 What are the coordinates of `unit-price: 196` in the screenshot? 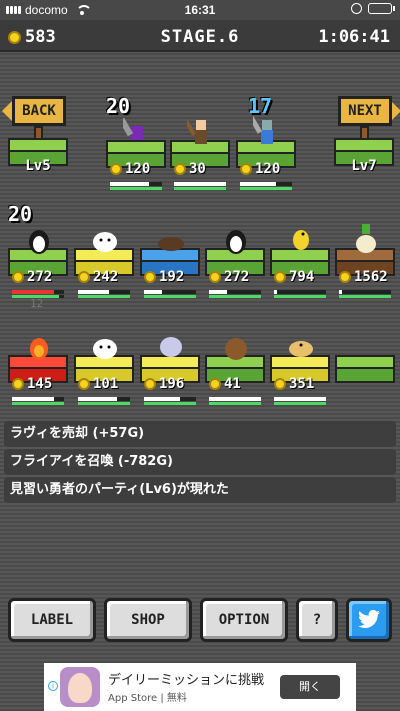 It's located at (164, 384).